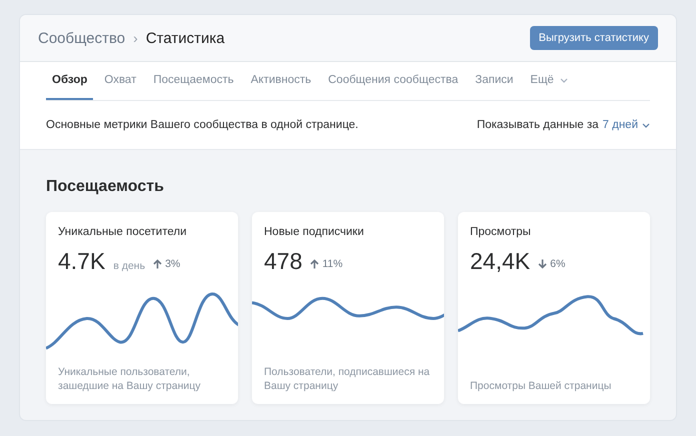 Image resolution: width=696 pixels, height=436 pixels. What do you see at coordinates (120, 81) in the screenshot?
I see `tab: Охват` at bounding box center [120, 81].